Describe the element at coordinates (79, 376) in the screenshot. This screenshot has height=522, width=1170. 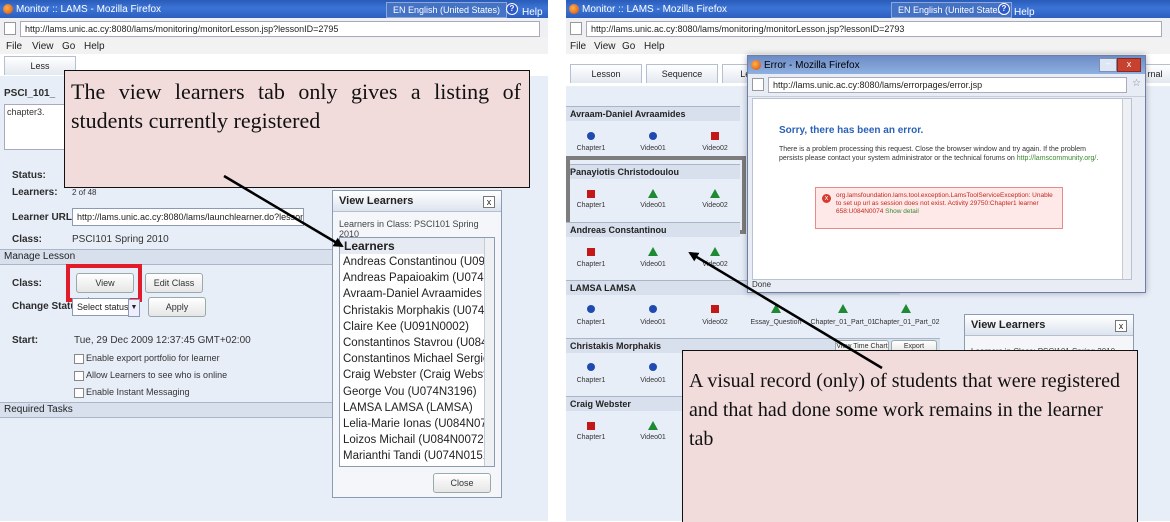
I see `checkbox-learners-online` at that location.